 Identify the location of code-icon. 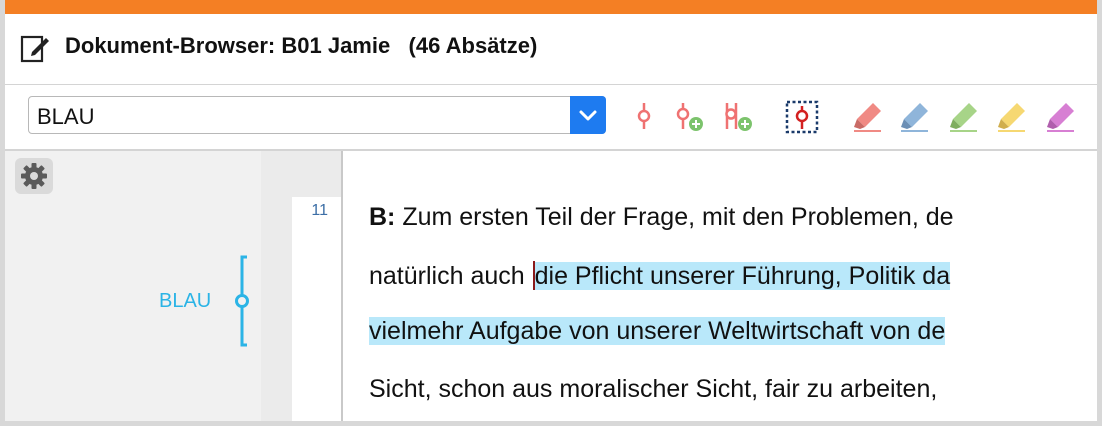
(644, 117).